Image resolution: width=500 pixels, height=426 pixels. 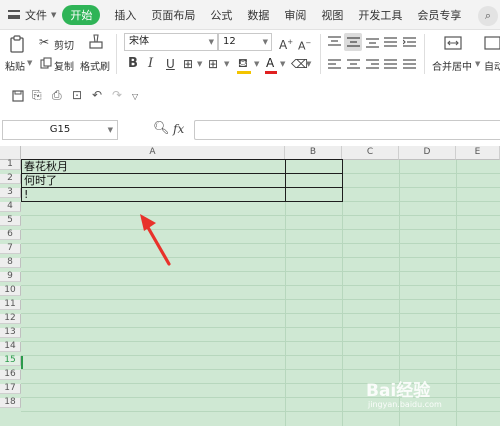 What do you see at coordinates (250, 96) in the screenshot?
I see `quick-access-toolbar: ⎘ ⎙ ⊡ ↶ ↷ ▽` at bounding box center [250, 96].